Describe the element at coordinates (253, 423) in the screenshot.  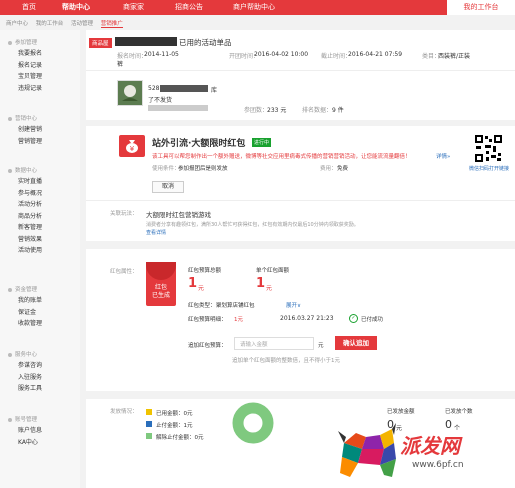
I see `distribution-donut` at that location.